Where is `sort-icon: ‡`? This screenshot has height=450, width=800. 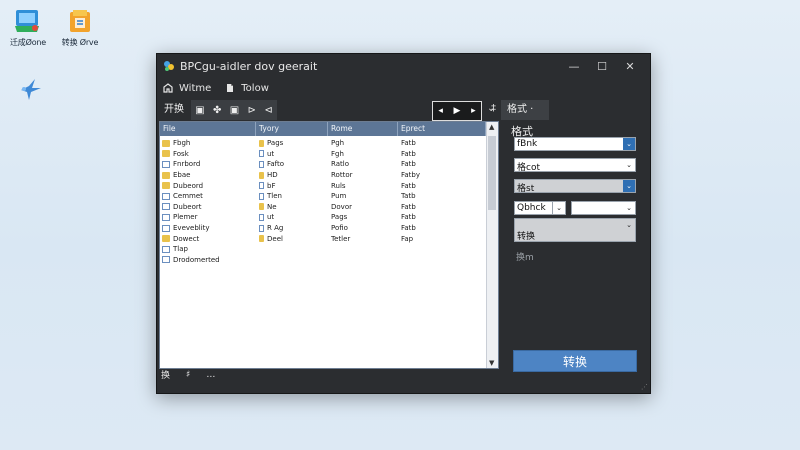
sort-icon: ‡ is located at coordinates (493, 108).